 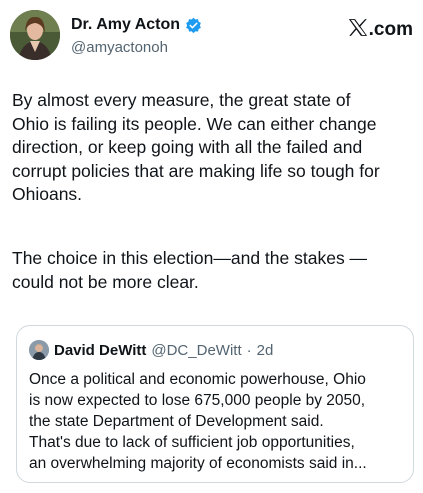 I want to click on brand-domain-text: .com, so click(x=390, y=29).